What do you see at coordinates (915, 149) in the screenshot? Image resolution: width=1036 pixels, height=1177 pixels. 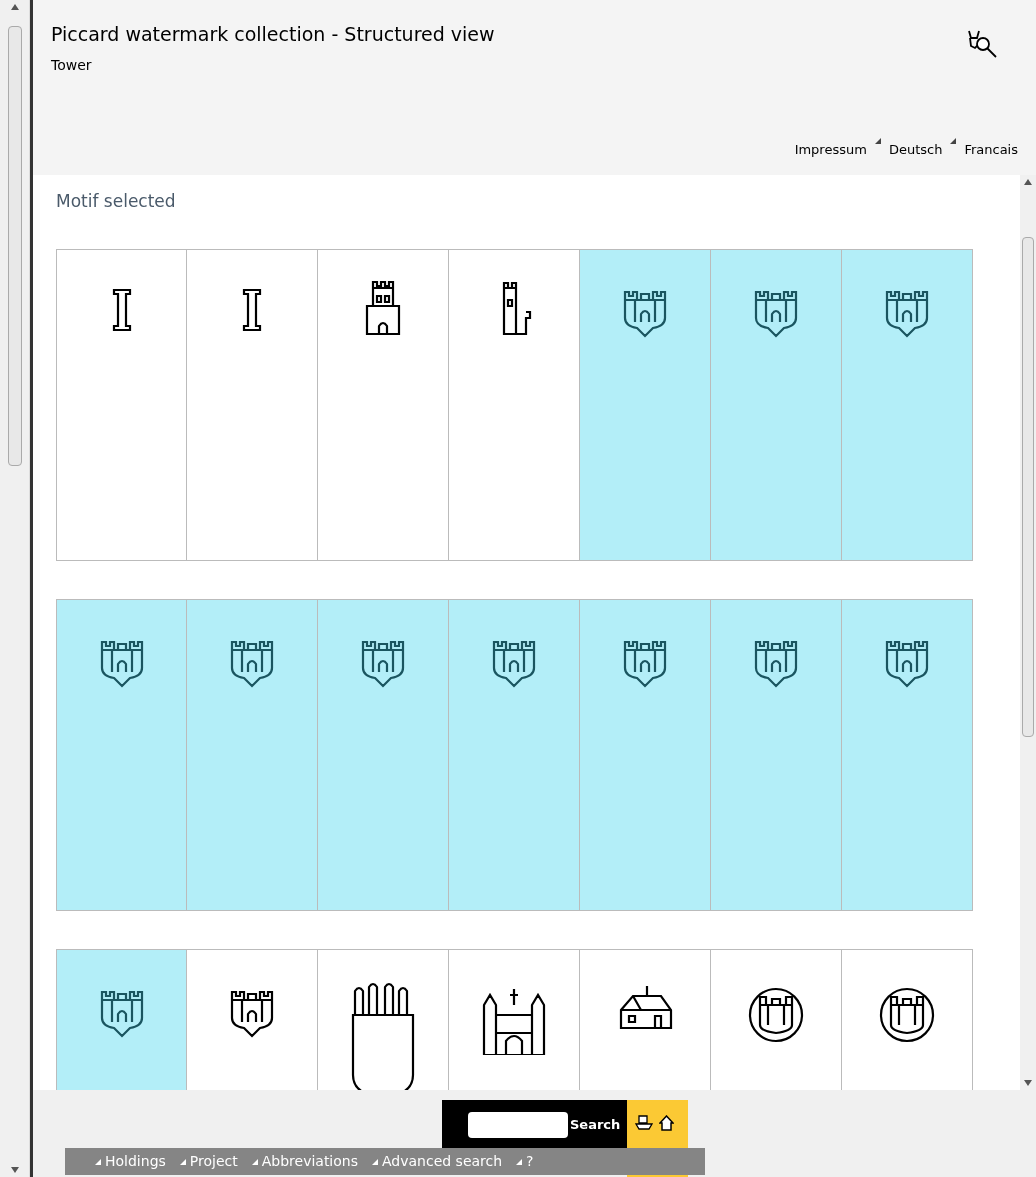 I see `header-link: Deutsch` at bounding box center [915, 149].